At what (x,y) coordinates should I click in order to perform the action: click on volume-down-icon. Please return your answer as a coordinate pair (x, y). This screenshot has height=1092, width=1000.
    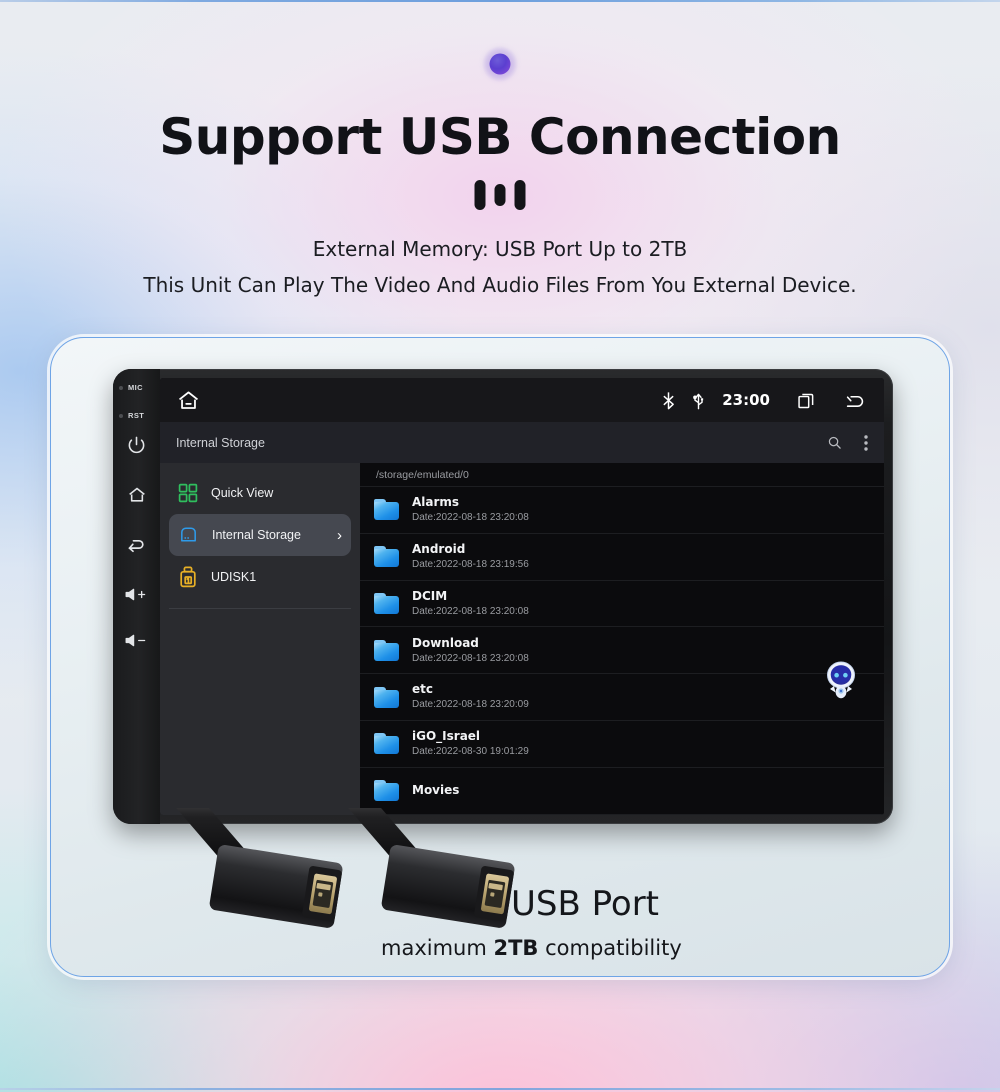
    Looking at the image, I should click on (135, 640).